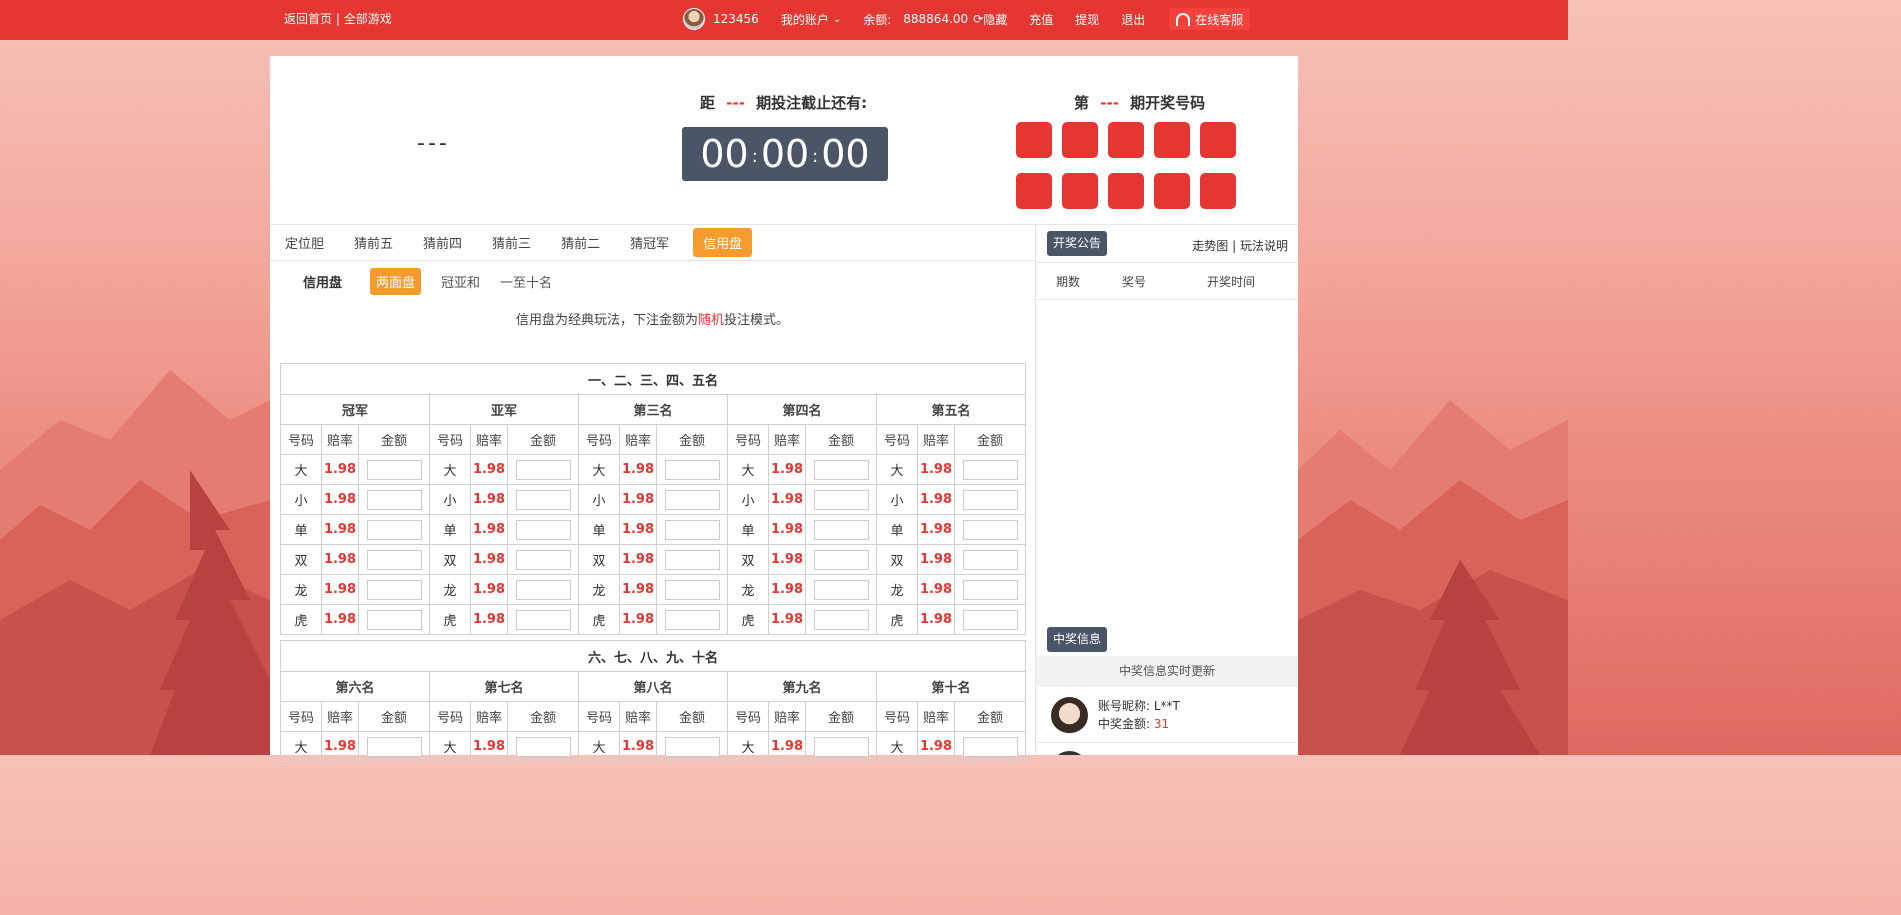 The width and height of the screenshot is (1901, 915). What do you see at coordinates (1069, 715) in the screenshot?
I see `winner-avatar` at bounding box center [1069, 715].